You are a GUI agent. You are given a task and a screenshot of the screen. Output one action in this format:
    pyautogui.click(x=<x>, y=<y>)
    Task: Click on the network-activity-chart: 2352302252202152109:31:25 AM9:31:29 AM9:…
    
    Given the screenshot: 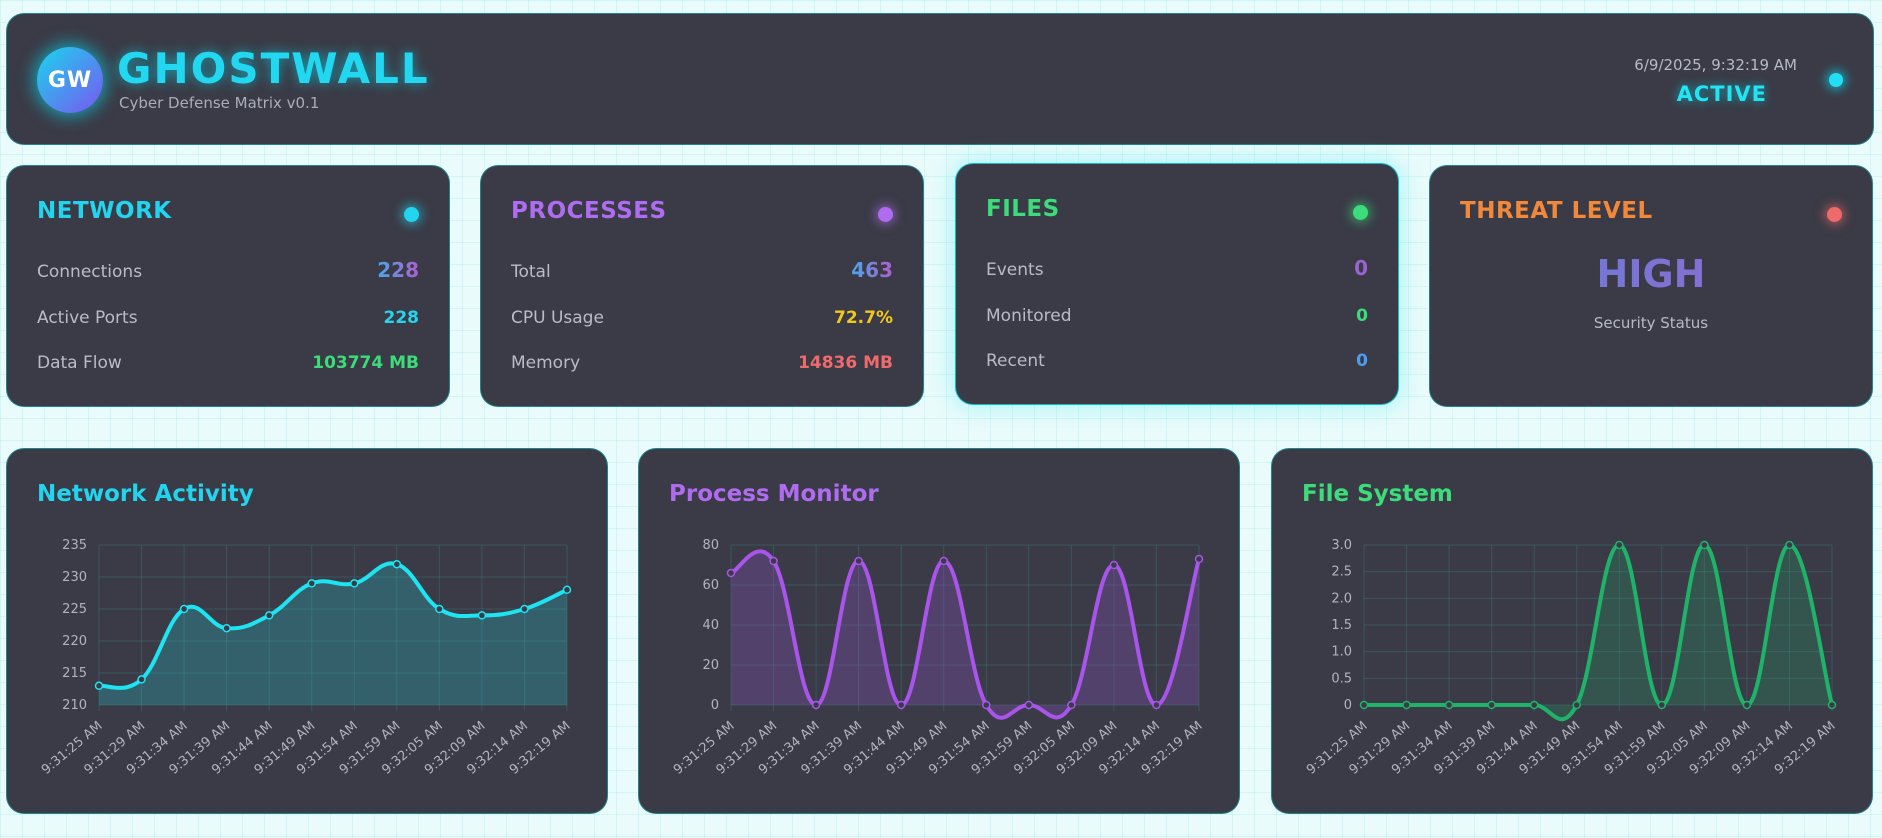 What is the action you would take?
    pyautogui.click(x=306, y=658)
    